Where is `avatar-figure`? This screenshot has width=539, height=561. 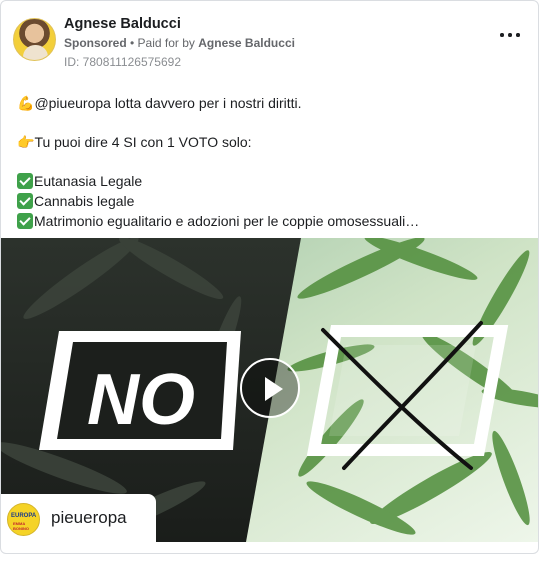 avatar-figure is located at coordinates (35, 52).